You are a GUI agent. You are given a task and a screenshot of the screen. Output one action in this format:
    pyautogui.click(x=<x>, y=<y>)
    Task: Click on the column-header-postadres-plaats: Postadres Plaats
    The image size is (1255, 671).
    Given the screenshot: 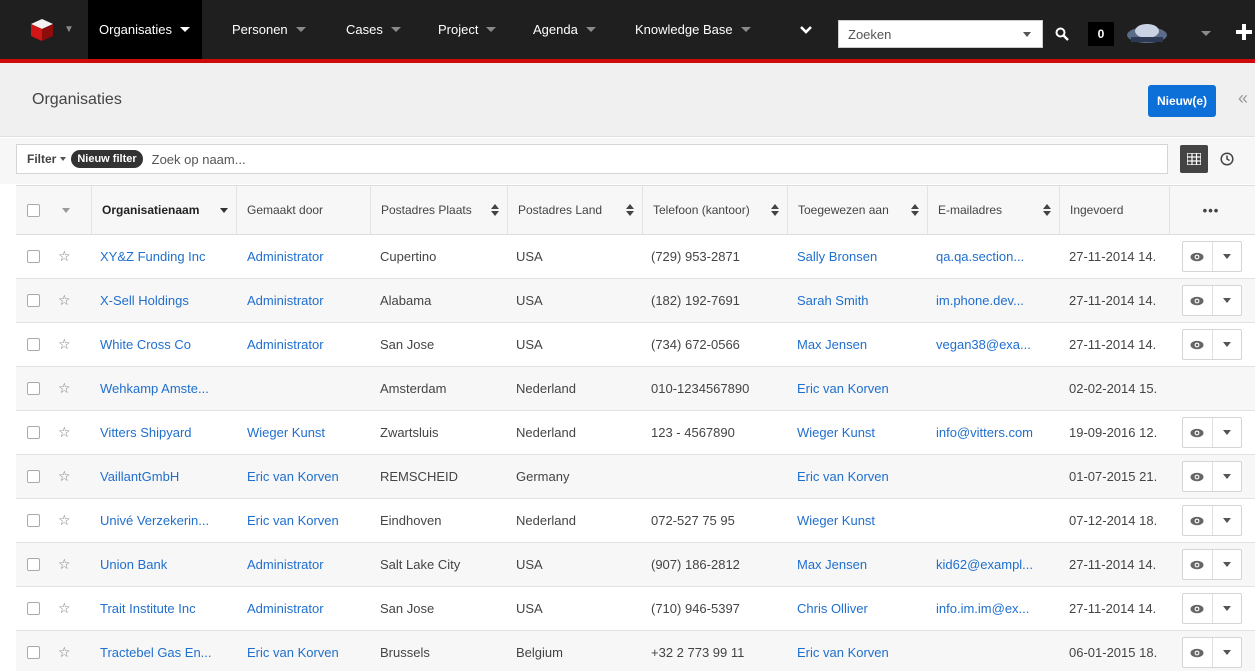 What is the action you would take?
    pyautogui.click(x=439, y=210)
    